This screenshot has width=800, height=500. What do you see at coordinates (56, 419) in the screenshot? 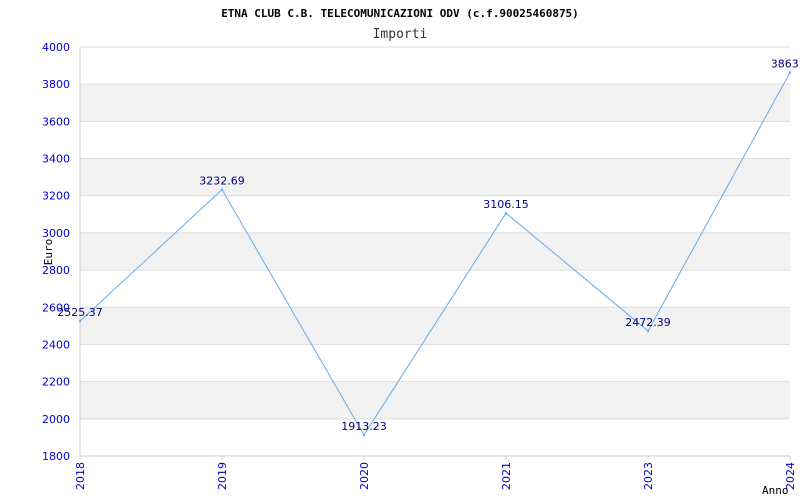
I see `y-tick-label: 2000` at bounding box center [56, 419].